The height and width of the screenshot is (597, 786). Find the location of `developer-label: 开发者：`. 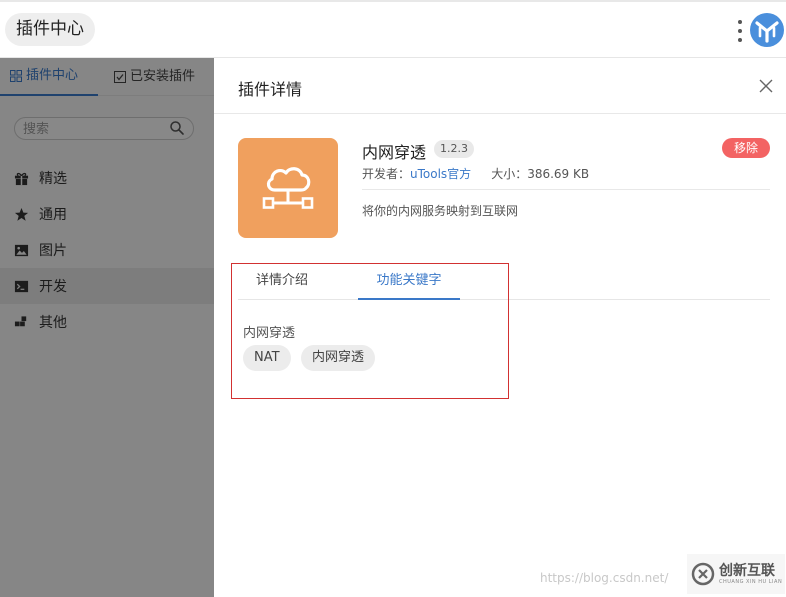

developer-label: 开发者： is located at coordinates (386, 174).